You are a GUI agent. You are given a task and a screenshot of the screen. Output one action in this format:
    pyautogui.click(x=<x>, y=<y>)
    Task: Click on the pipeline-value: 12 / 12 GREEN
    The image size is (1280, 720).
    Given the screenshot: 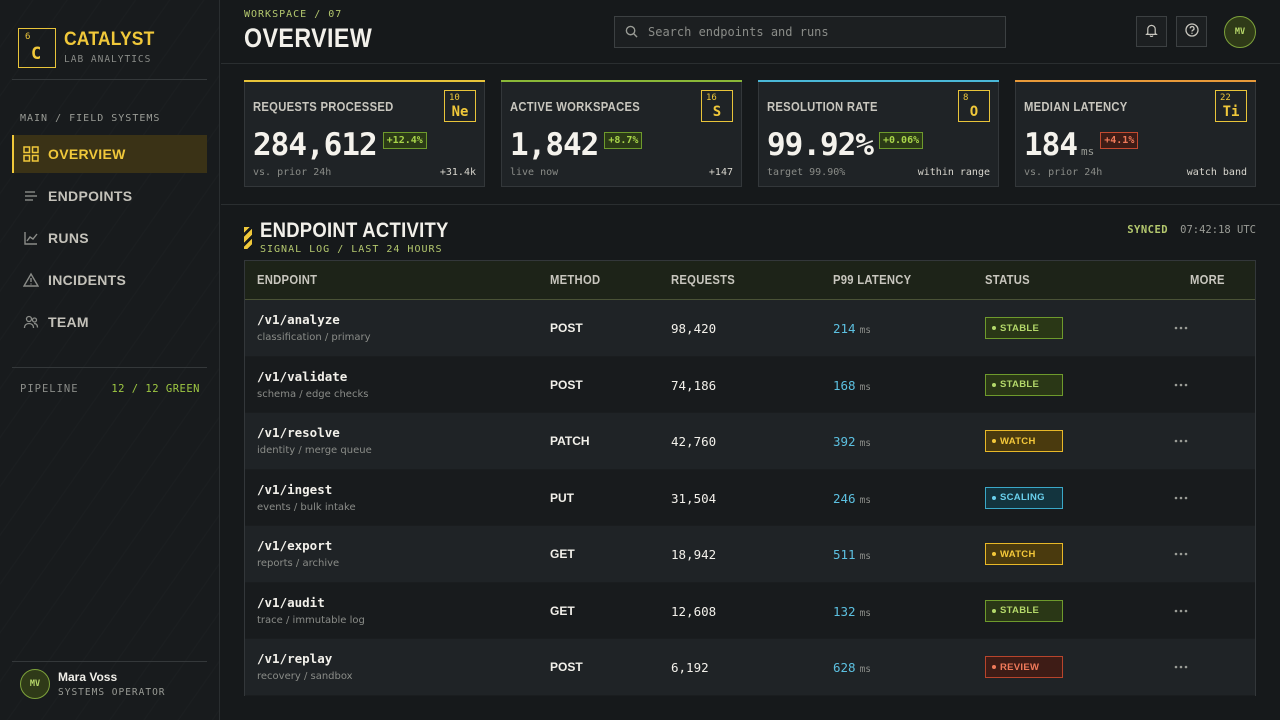 What is the action you would take?
    pyautogui.click(x=155, y=389)
    